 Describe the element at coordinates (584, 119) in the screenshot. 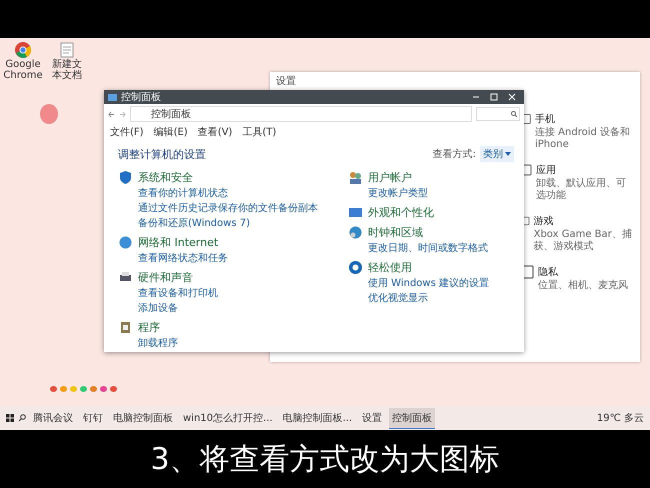

I see `settings-item-title: 手机` at that location.